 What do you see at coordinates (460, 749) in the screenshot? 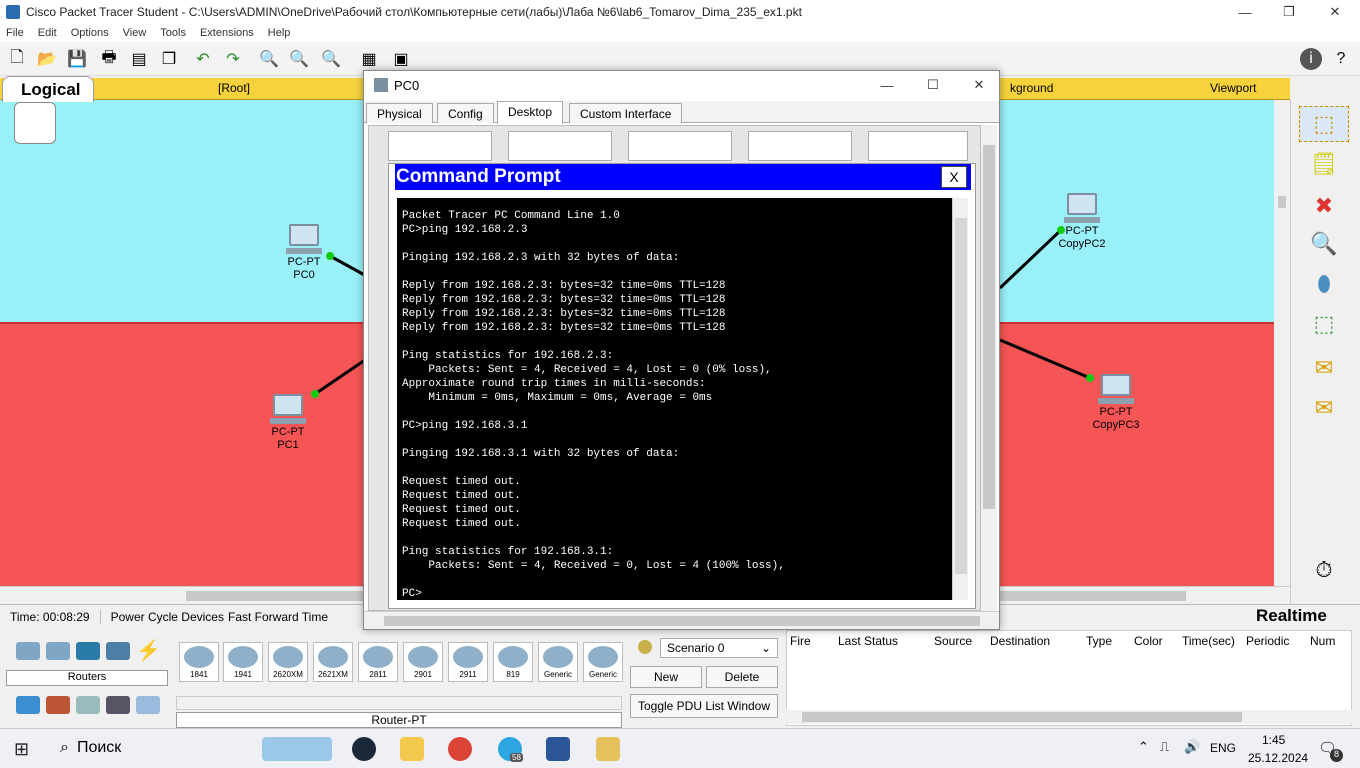
I see `chrome-icon` at bounding box center [460, 749].